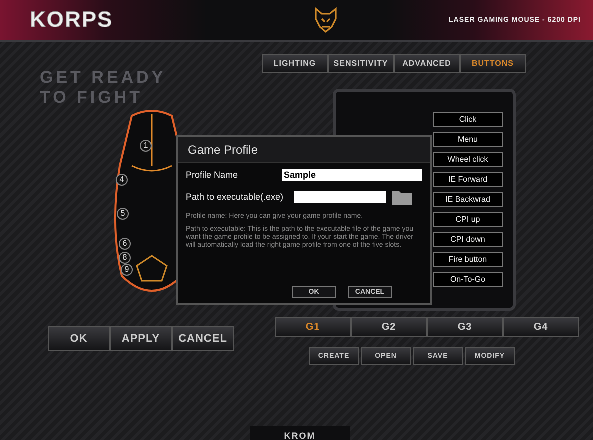  Describe the element at coordinates (468, 219) in the screenshot. I see `button-assignment-item: CPI up` at that location.